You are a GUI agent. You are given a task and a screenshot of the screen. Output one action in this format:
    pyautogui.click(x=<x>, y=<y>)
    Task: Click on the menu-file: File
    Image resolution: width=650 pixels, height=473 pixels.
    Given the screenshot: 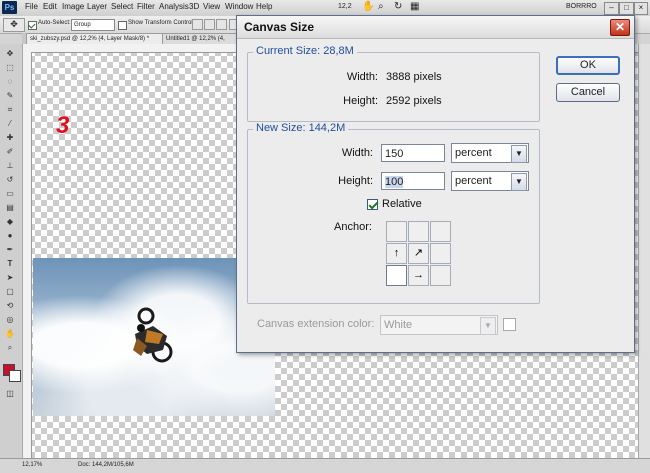 What is the action you would take?
    pyautogui.click(x=31, y=6)
    